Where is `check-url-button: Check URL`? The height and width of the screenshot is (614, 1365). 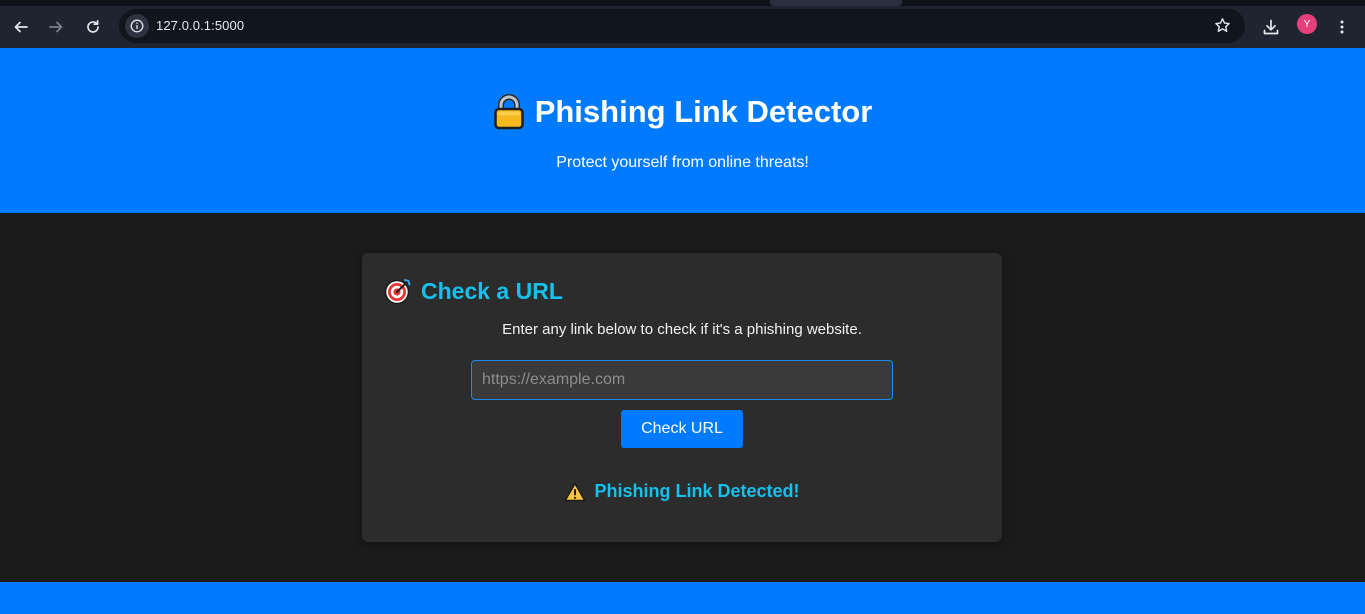
check-url-button: Check URL is located at coordinates (682, 429).